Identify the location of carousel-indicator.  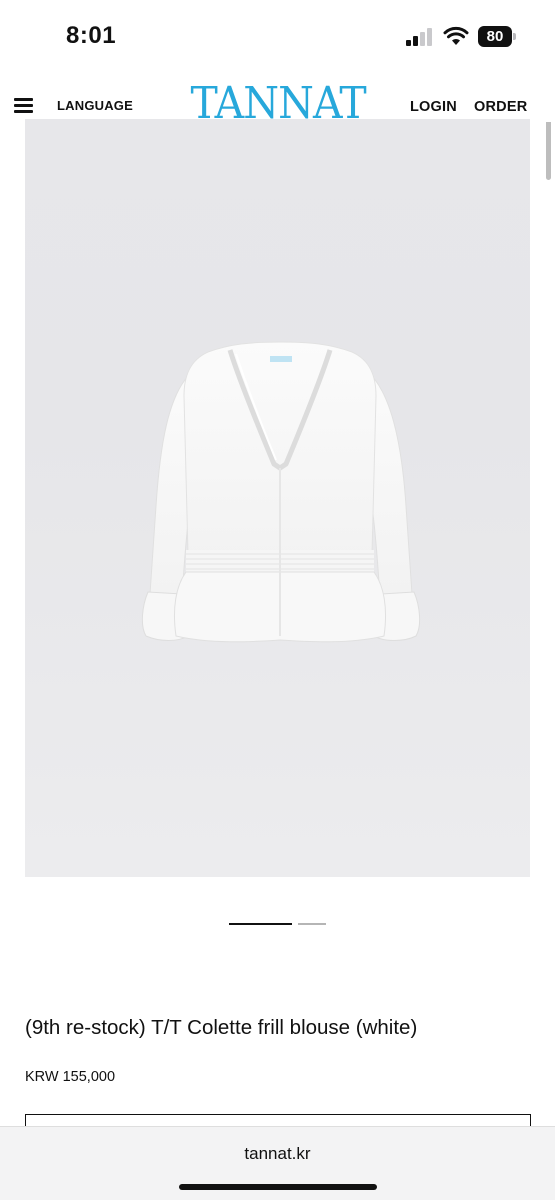
(279, 924).